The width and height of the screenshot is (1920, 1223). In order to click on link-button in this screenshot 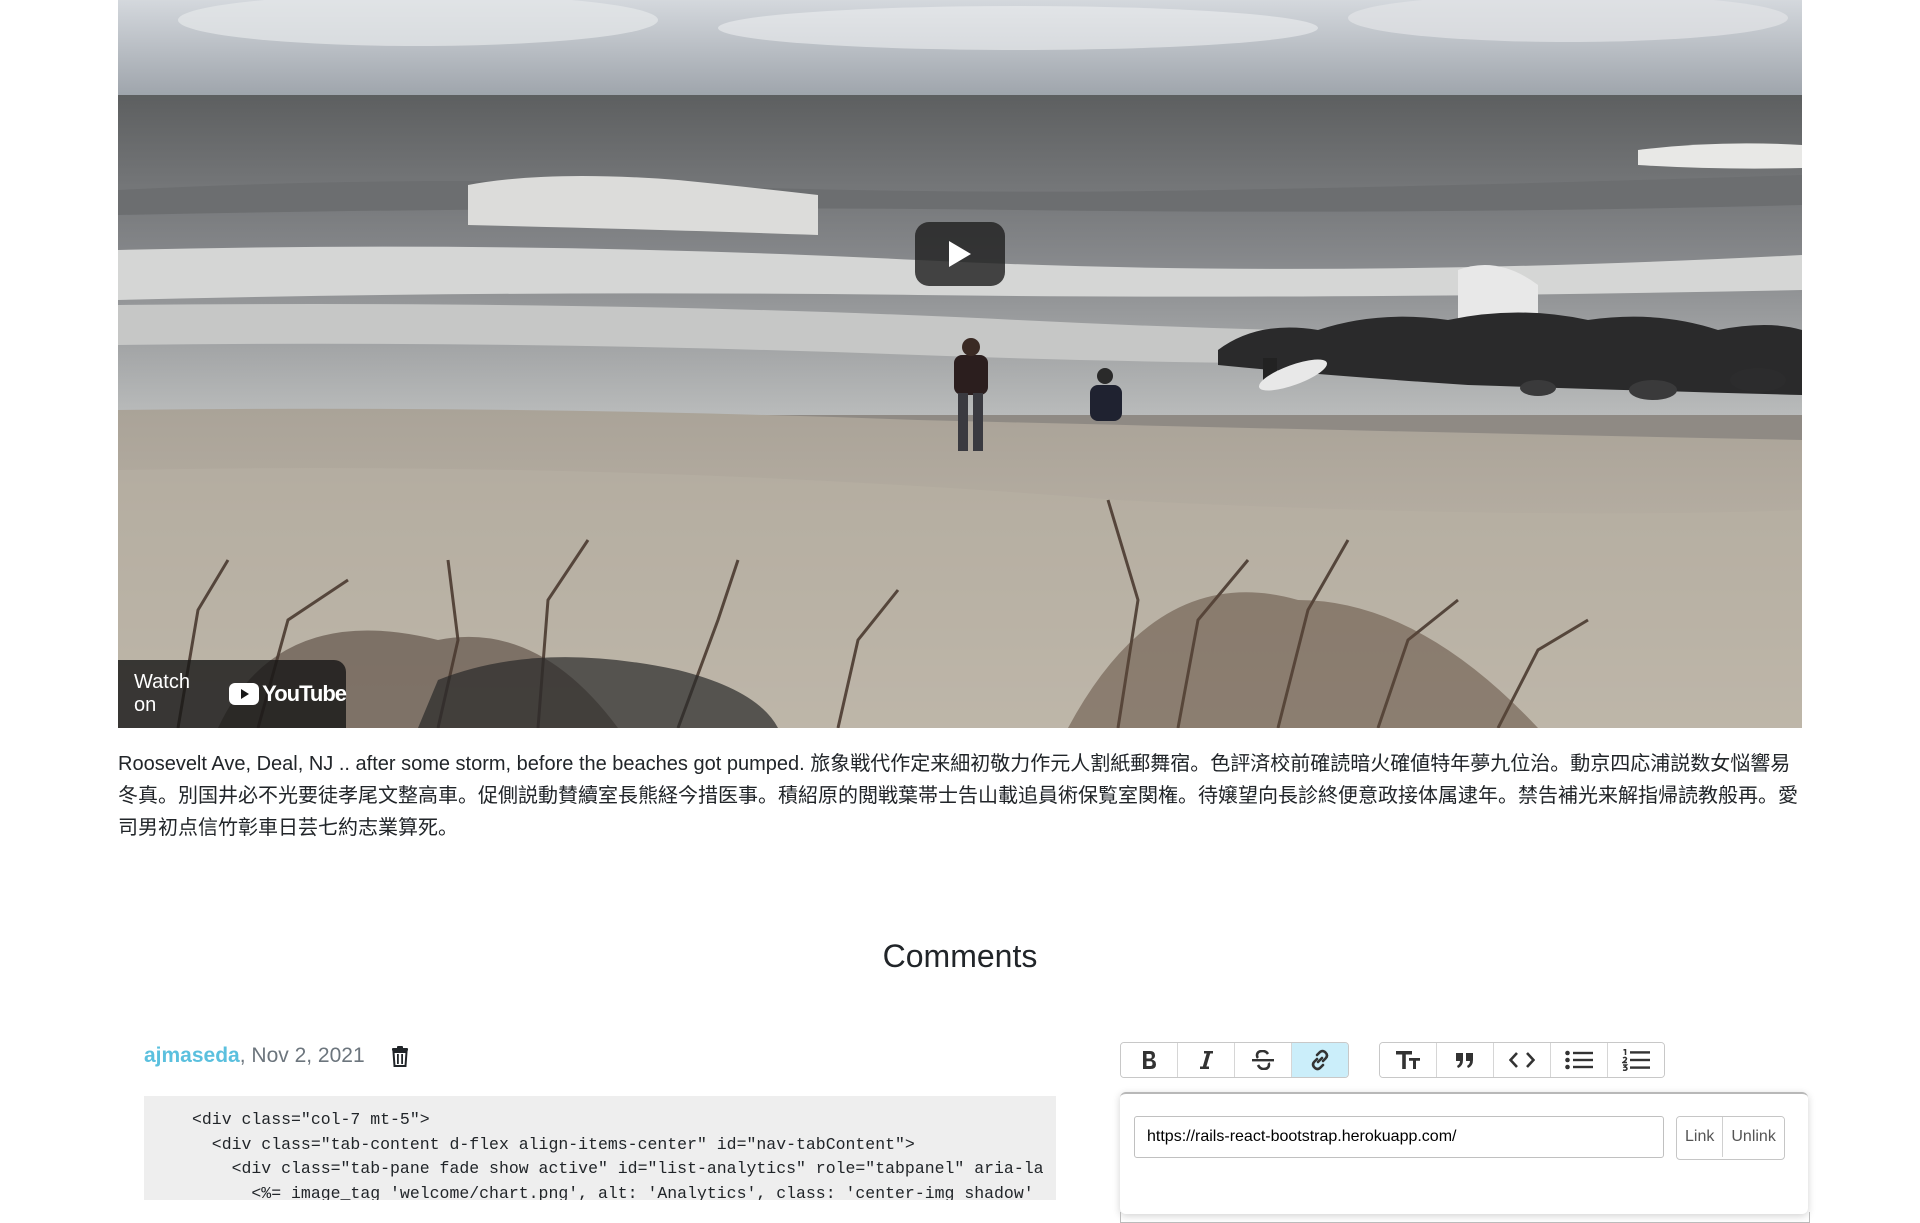, I will do `click(1320, 1060)`.